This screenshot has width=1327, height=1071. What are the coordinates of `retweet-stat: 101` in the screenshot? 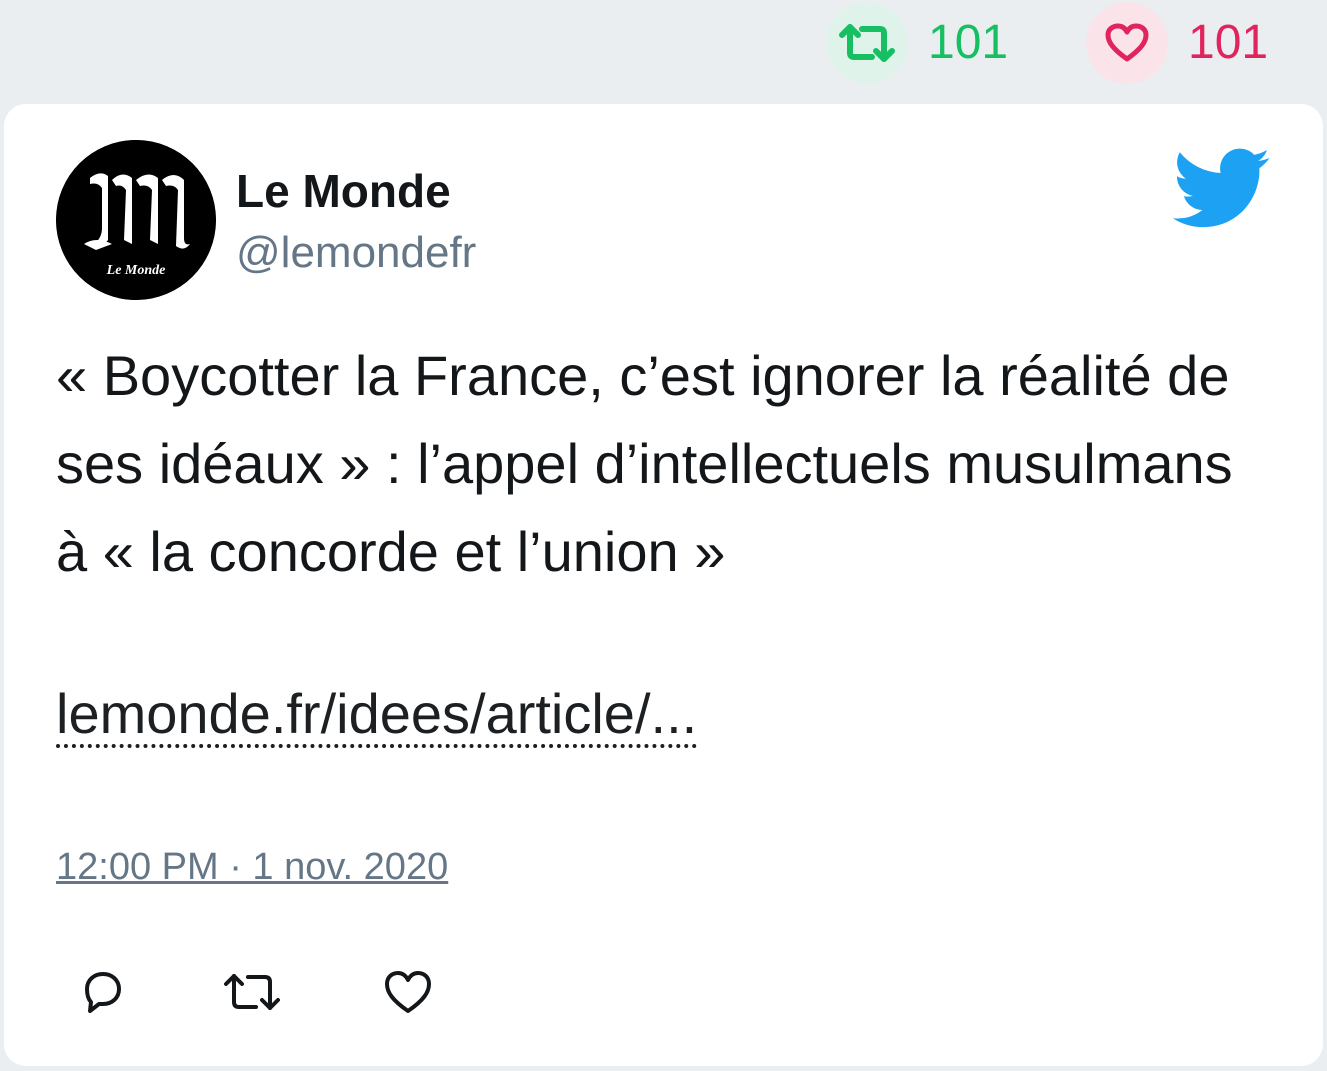 It's located at (917, 43).